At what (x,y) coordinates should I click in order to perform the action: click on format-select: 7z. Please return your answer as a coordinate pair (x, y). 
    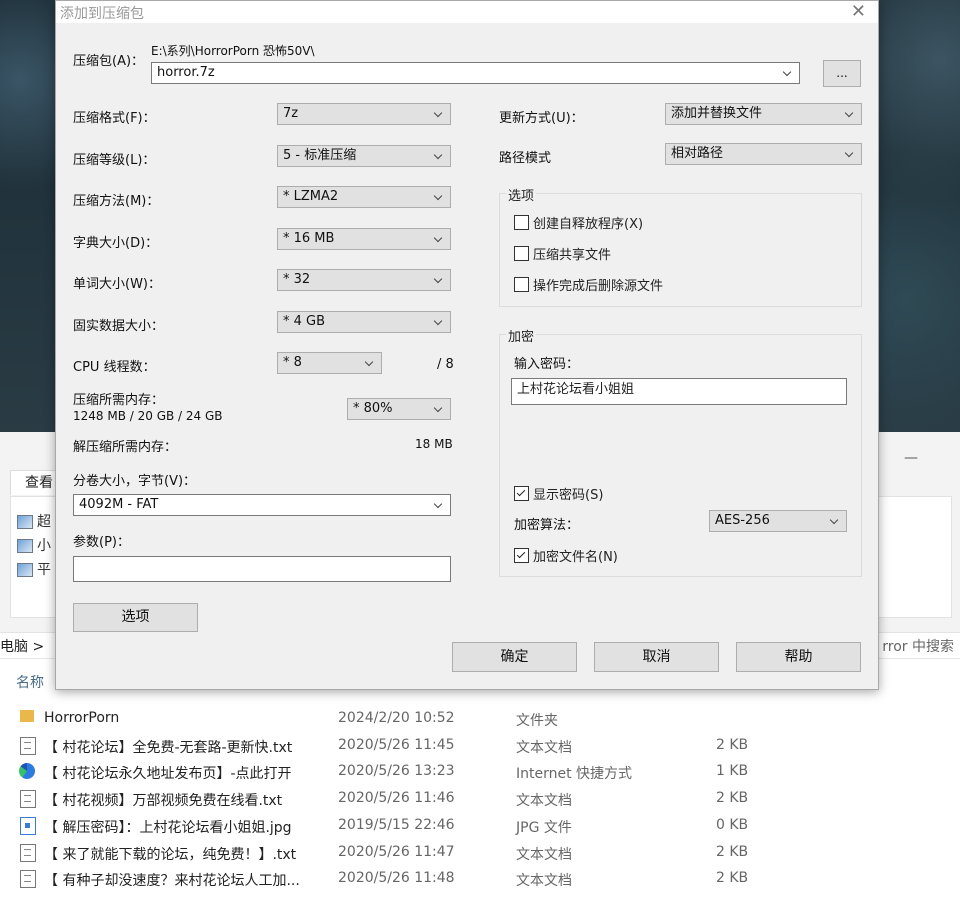
    Looking at the image, I should click on (364, 114).